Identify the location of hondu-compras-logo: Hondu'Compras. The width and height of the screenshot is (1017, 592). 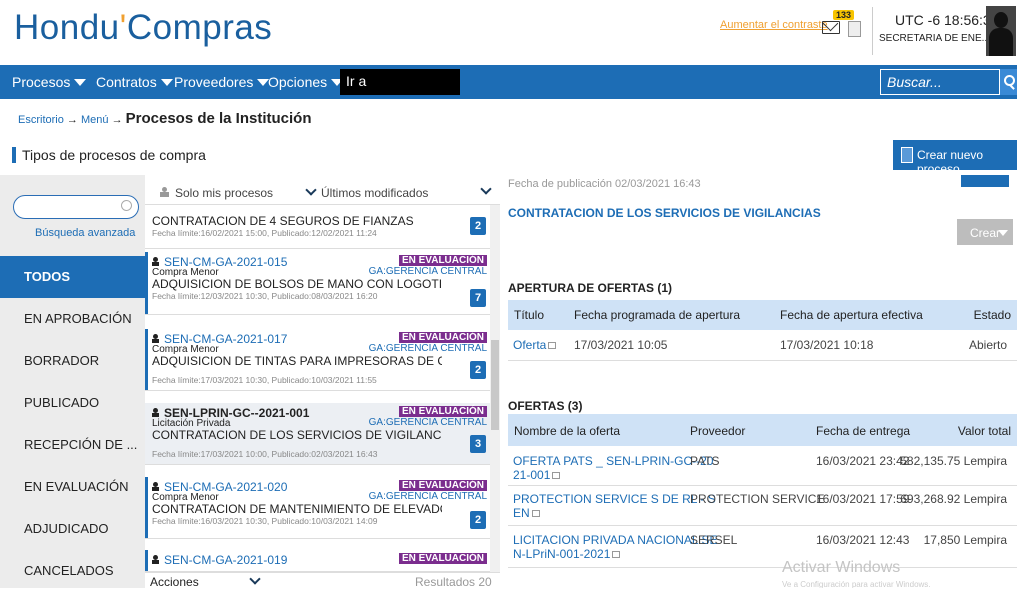
(143, 28).